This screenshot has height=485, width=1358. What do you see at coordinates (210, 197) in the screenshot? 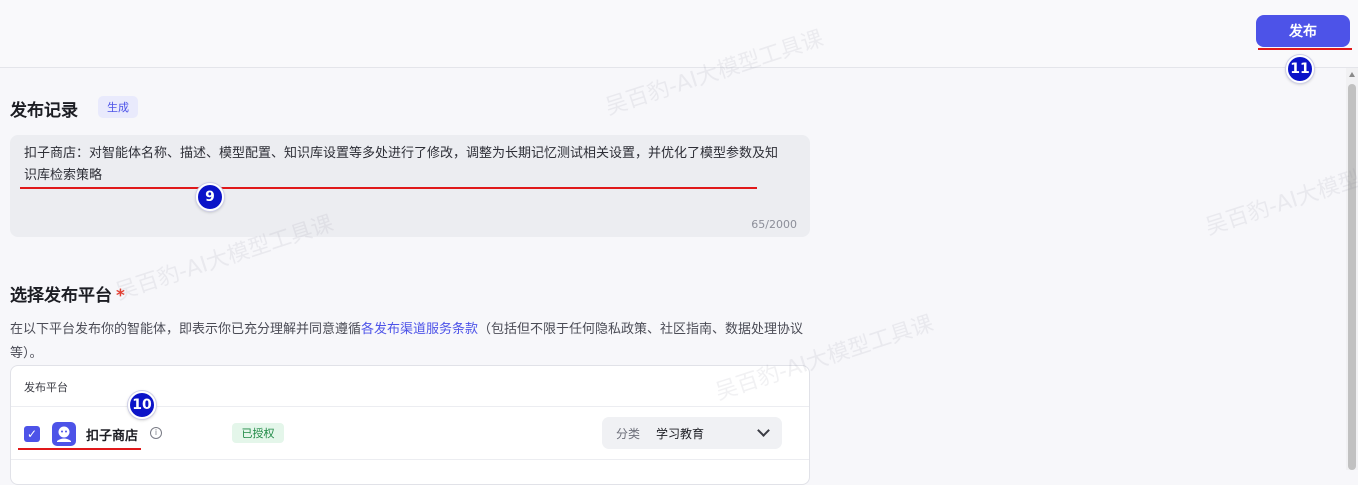
I see `annotation-badge-9: 9` at bounding box center [210, 197].